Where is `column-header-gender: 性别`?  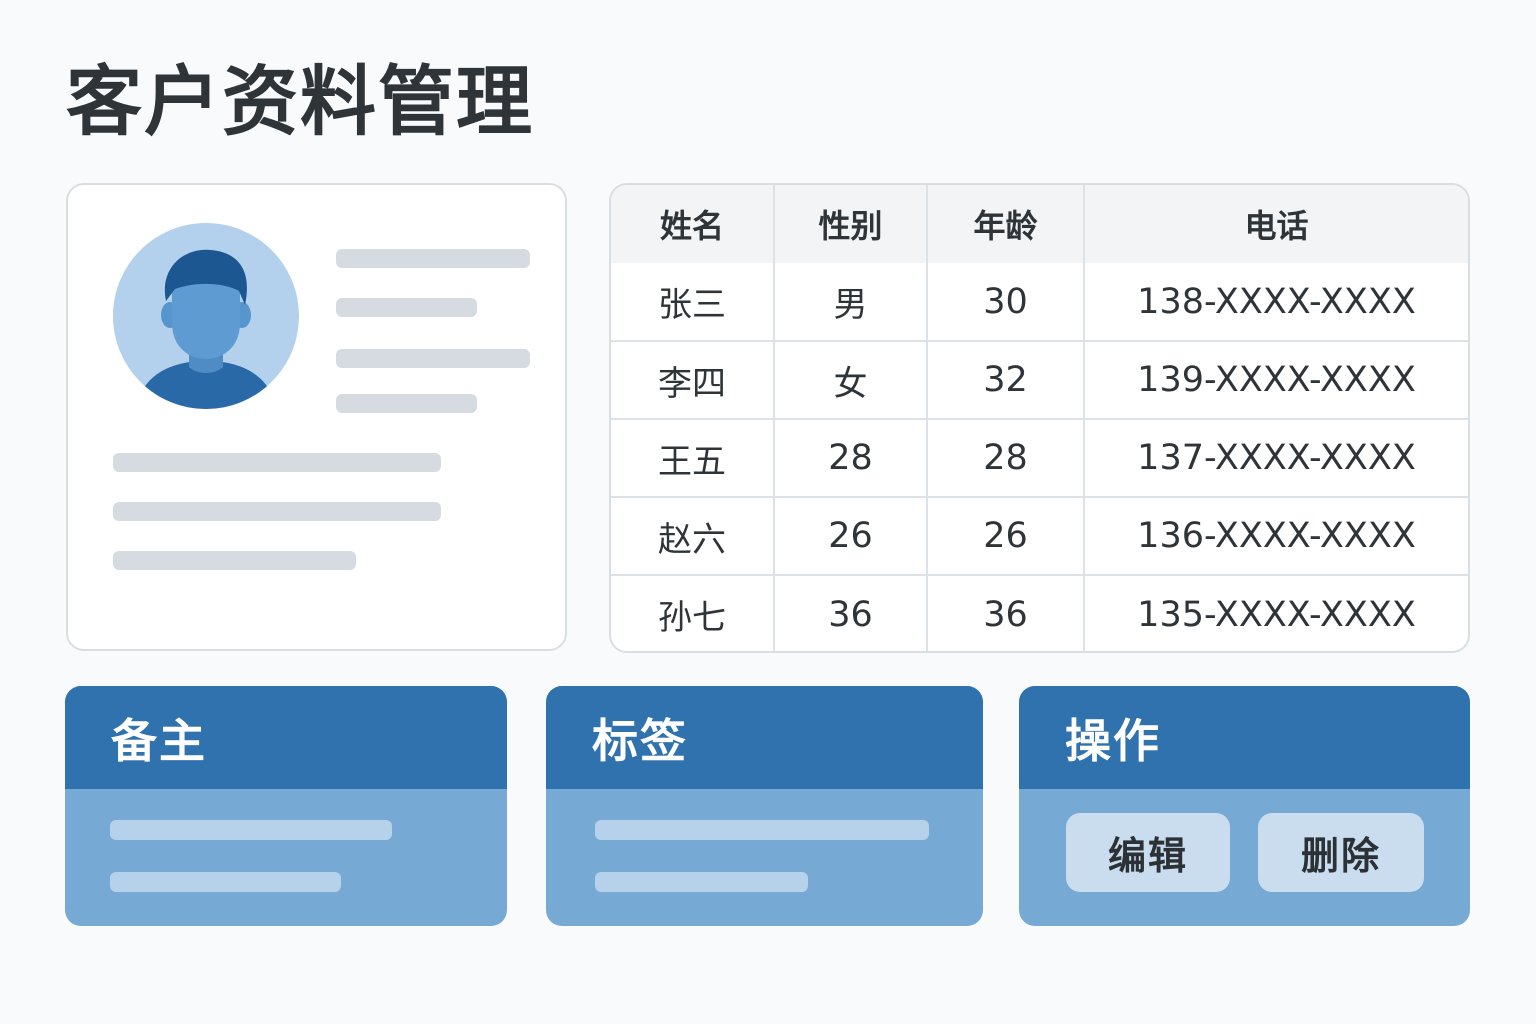 column-header-gender: 性别 is located at coordinates (851, 224).